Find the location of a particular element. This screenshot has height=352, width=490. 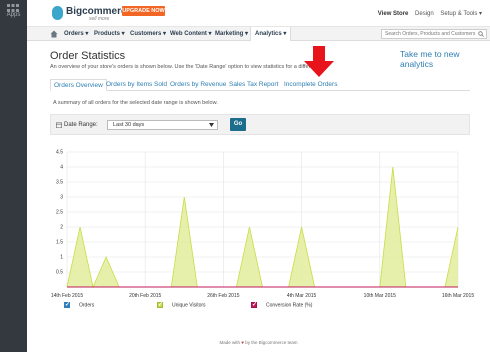

y-tick-label: 2.5 is located at coordinates (59, 213).